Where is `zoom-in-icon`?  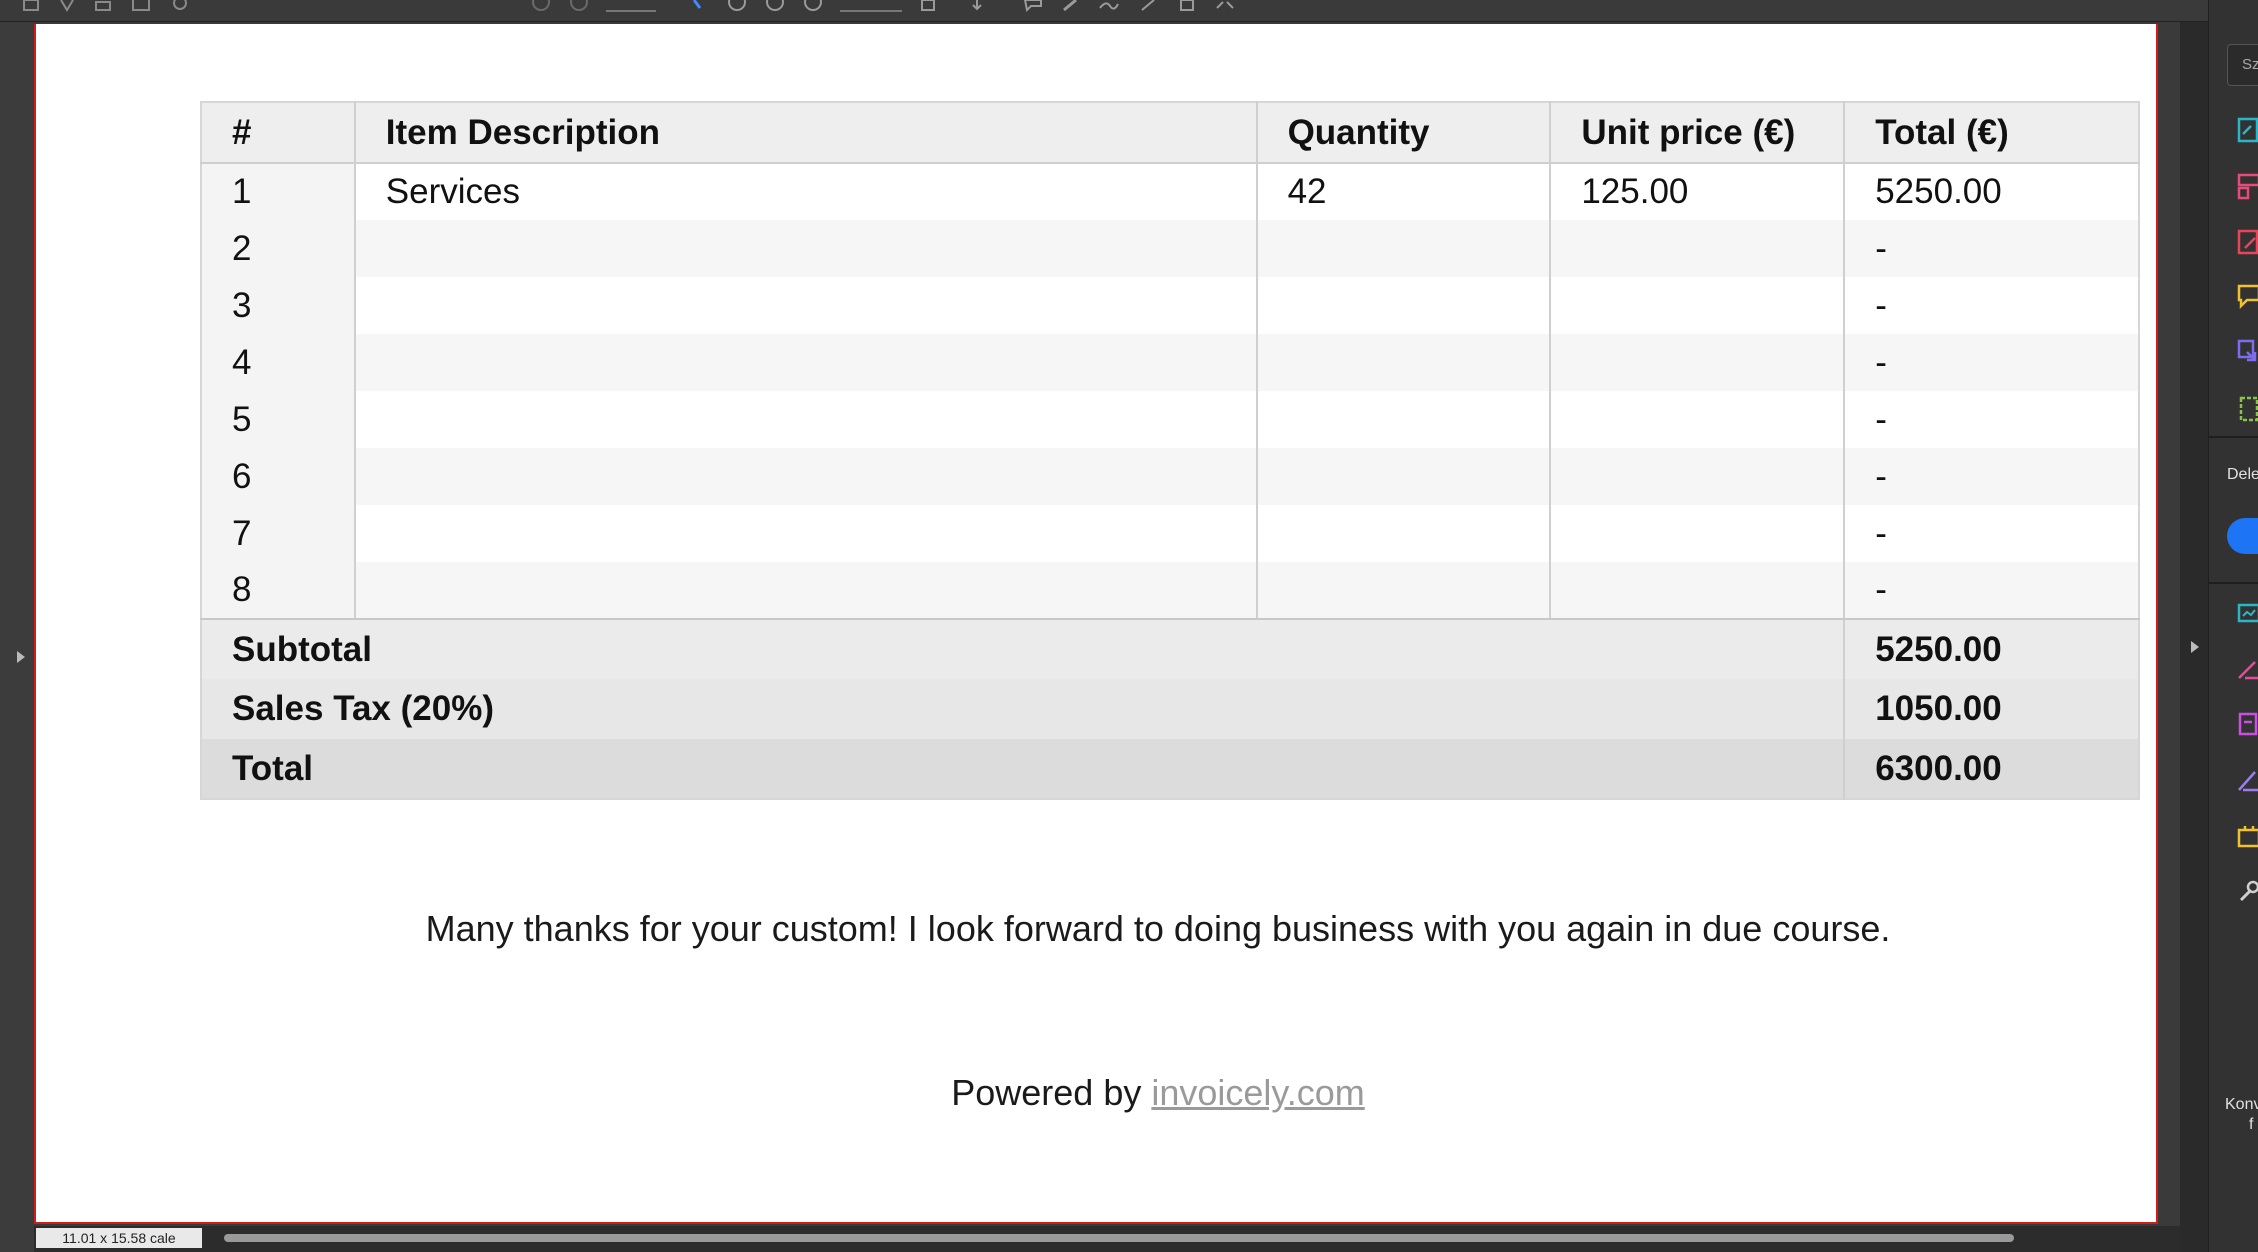
zoom-in-icon is located at coordinates (813, 7).